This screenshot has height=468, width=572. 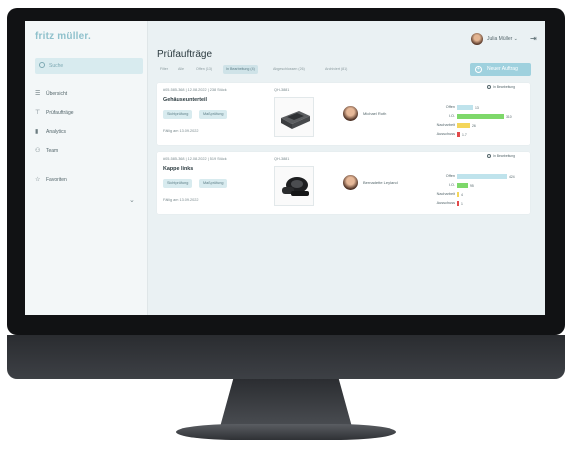 I want to click on brand-logo: fritz müller., so click(x=63, y=36).